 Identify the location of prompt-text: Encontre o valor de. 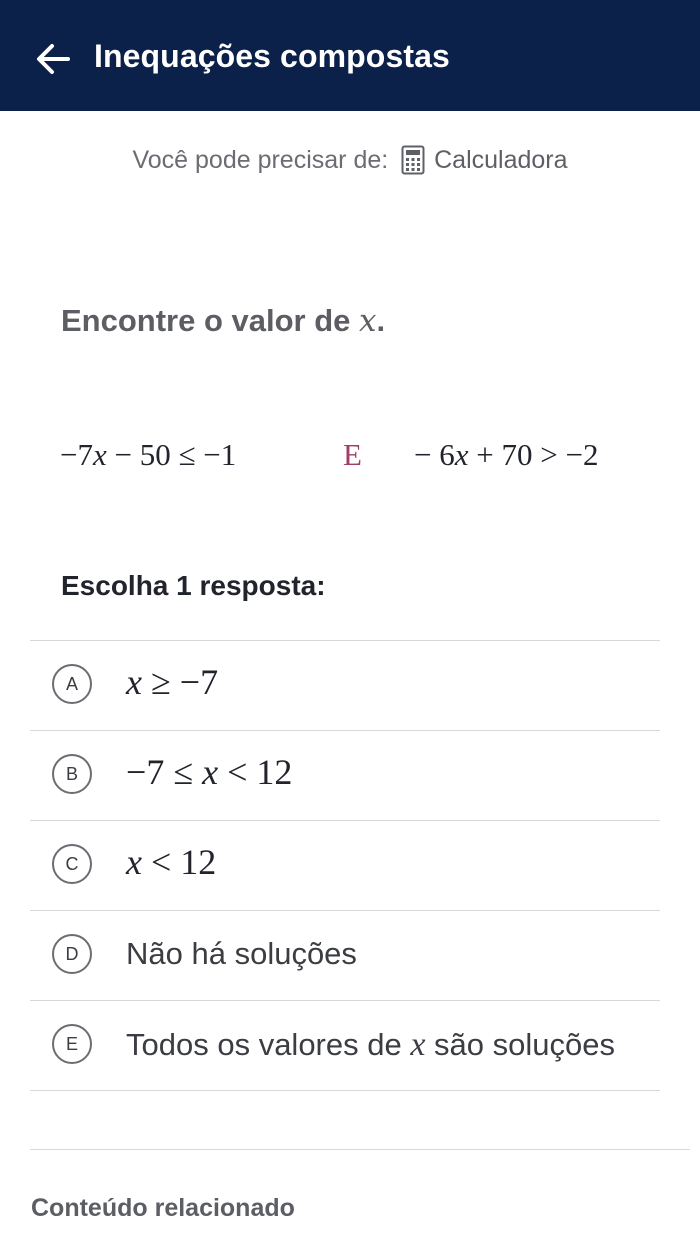
(210, 320).